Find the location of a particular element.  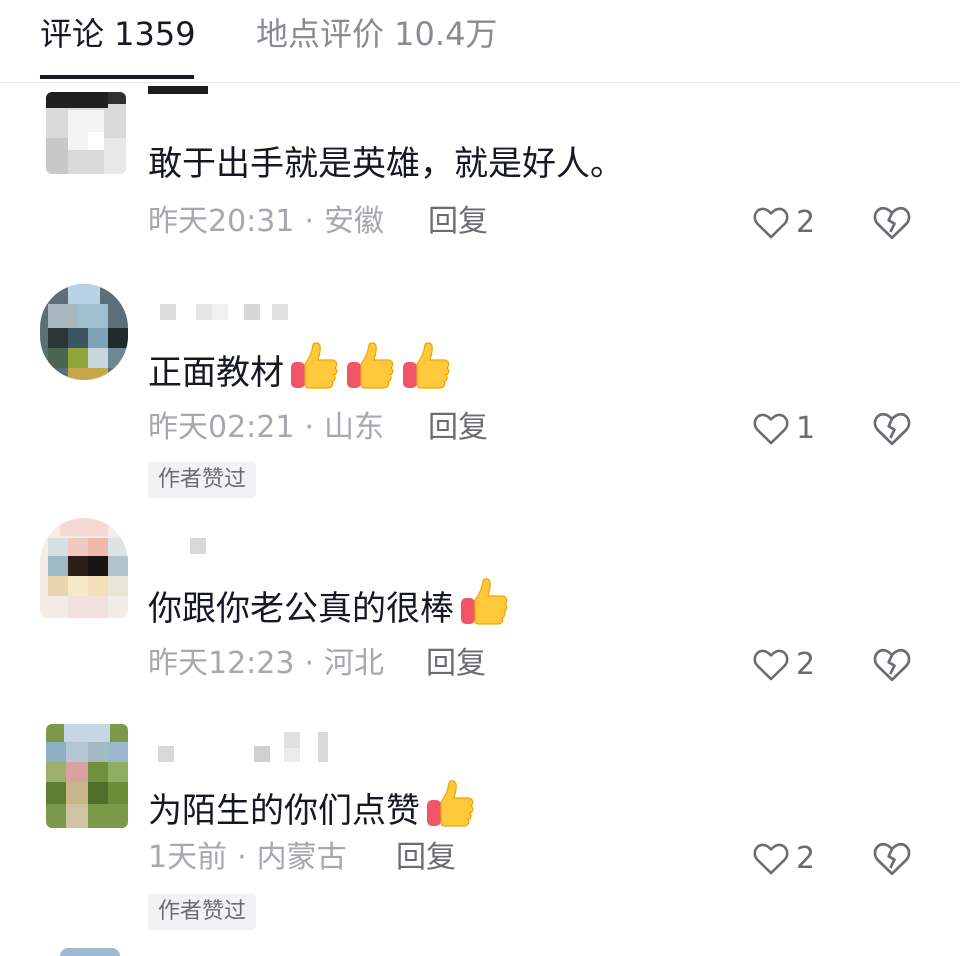

comment-text: 你跟你老公真的很棒 is located at coordinates (329, 603).